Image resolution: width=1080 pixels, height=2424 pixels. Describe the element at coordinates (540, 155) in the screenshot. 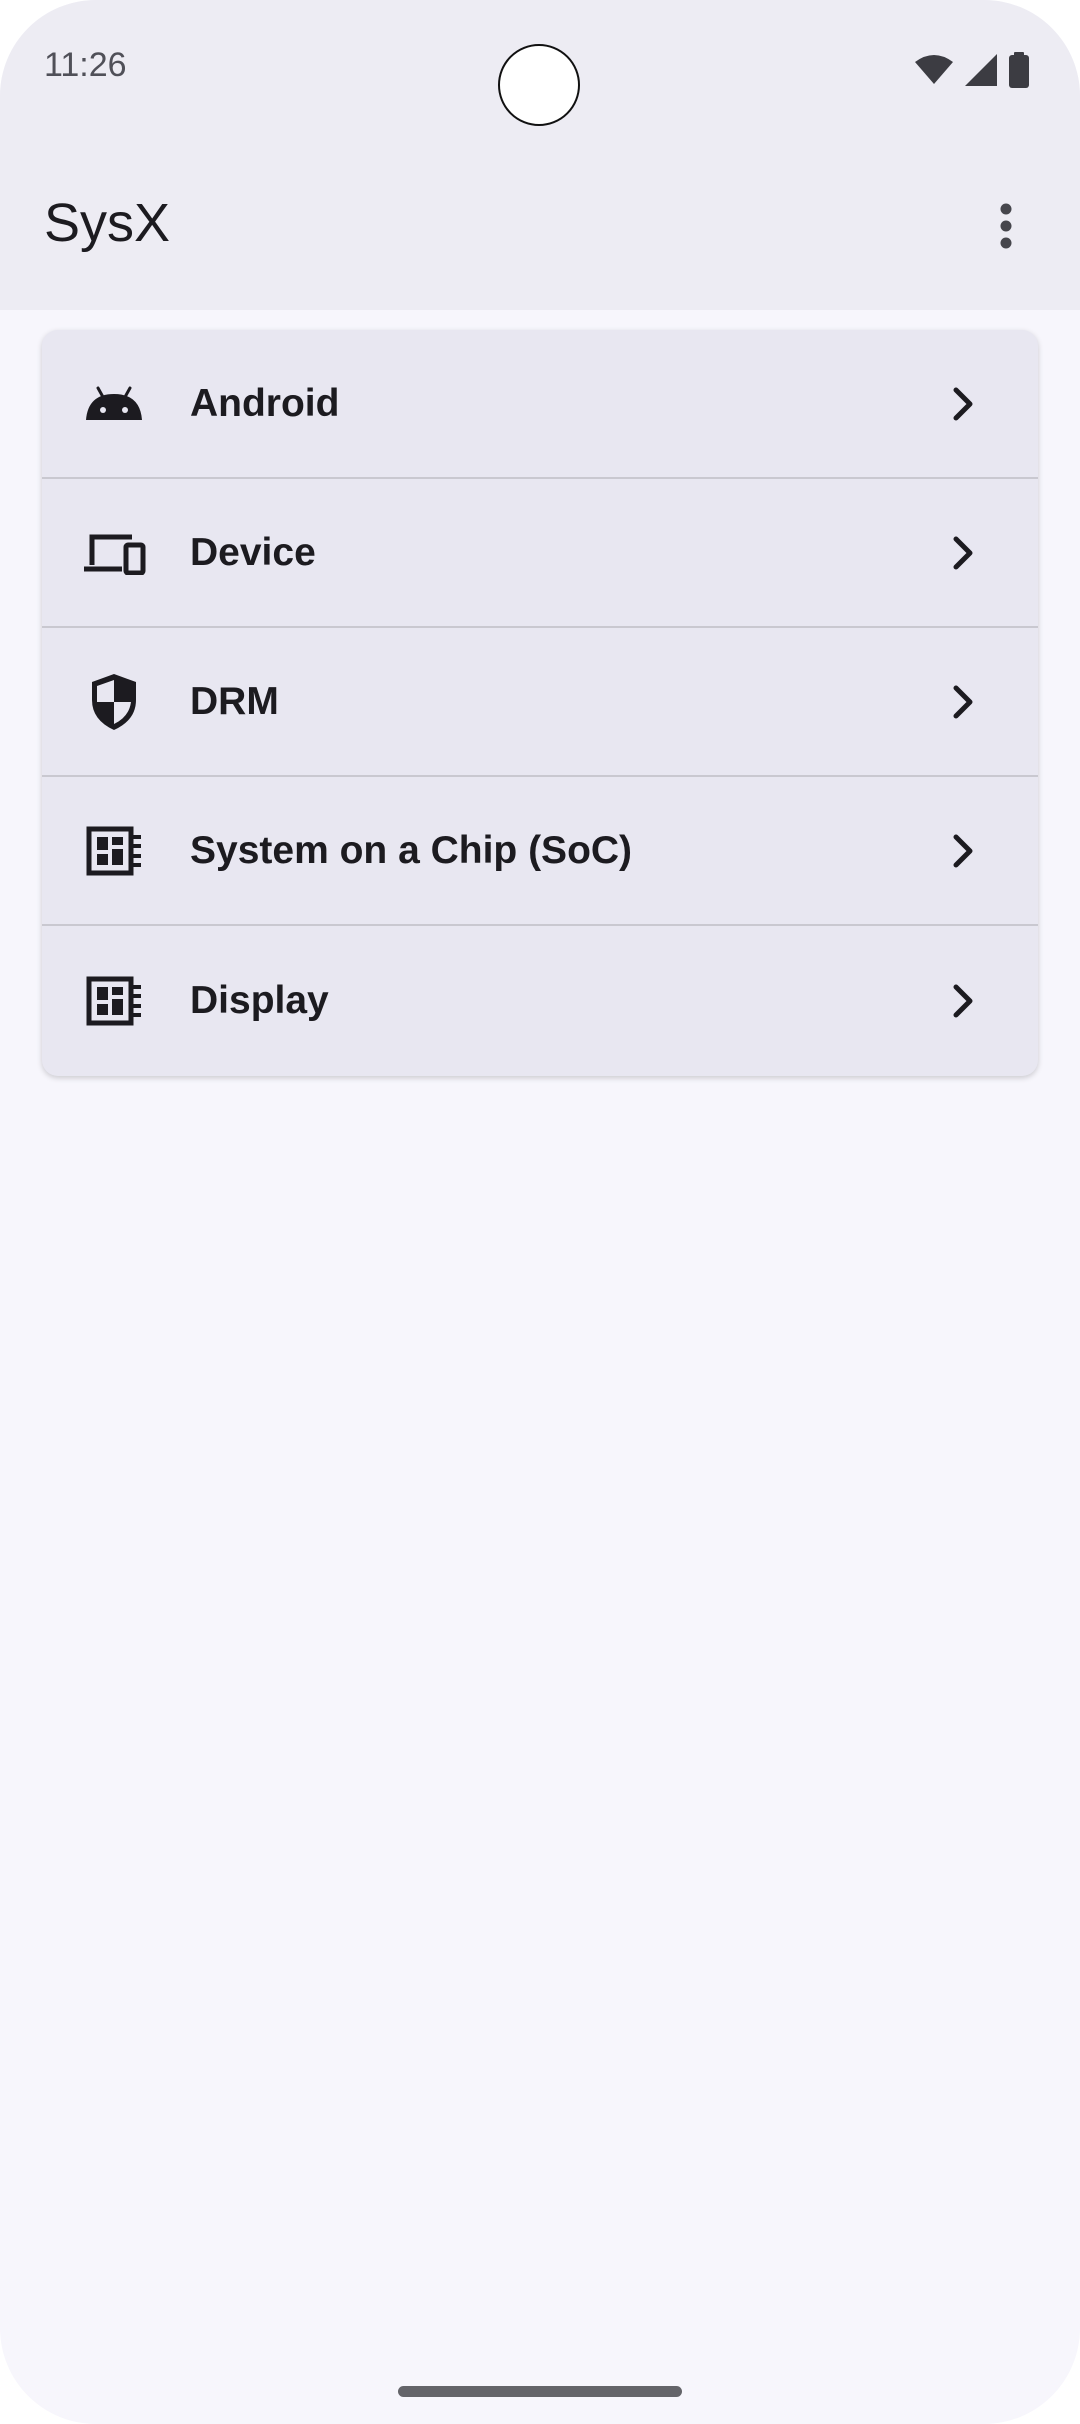

I see `top-app-bar: 11:26 SysX` at that location.